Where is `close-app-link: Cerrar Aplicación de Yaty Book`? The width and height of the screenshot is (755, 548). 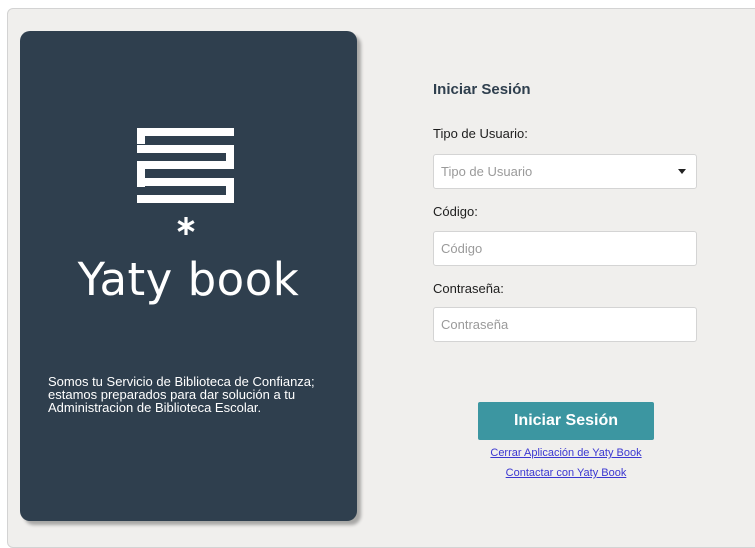 close-app-link: Cerrar Aplicación de Yaty Book is located at coordinates (566, 453).